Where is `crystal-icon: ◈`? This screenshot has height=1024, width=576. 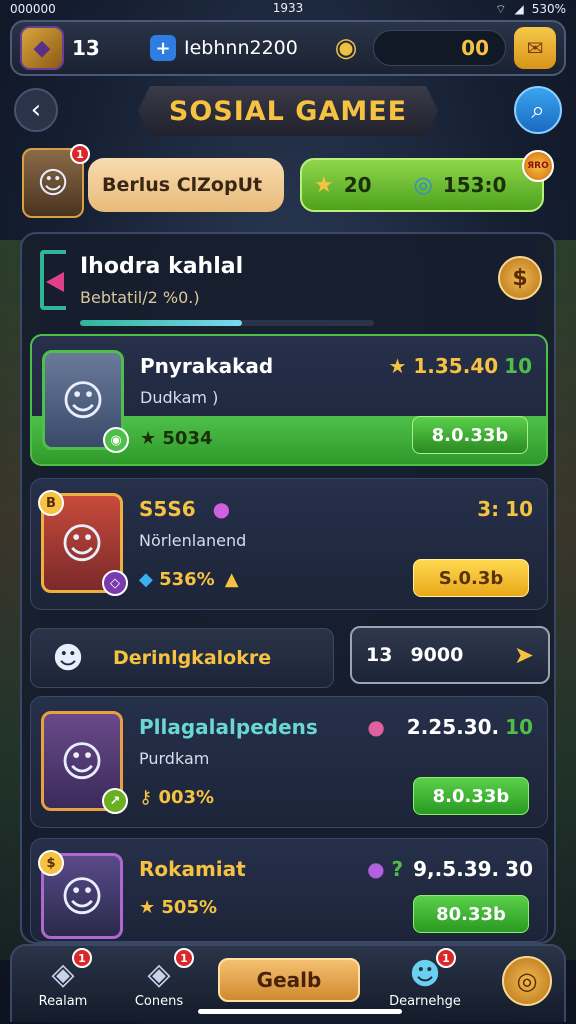
crystal-icon: ◈ is located at coordinates (159, 974).